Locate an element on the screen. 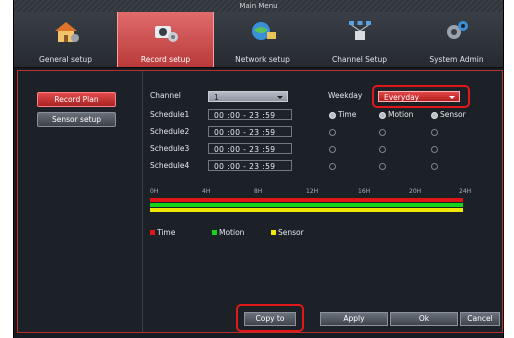 The image size is (514, 338). gears-icon is located at coordinates (457, 30).